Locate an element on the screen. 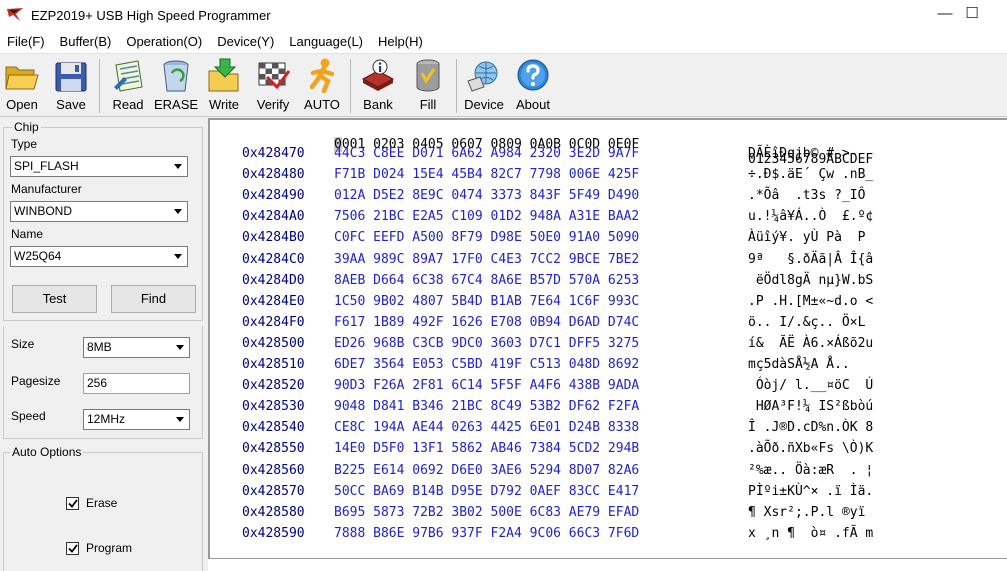  erase-button: ERASE is located at coordinates (176, 86).